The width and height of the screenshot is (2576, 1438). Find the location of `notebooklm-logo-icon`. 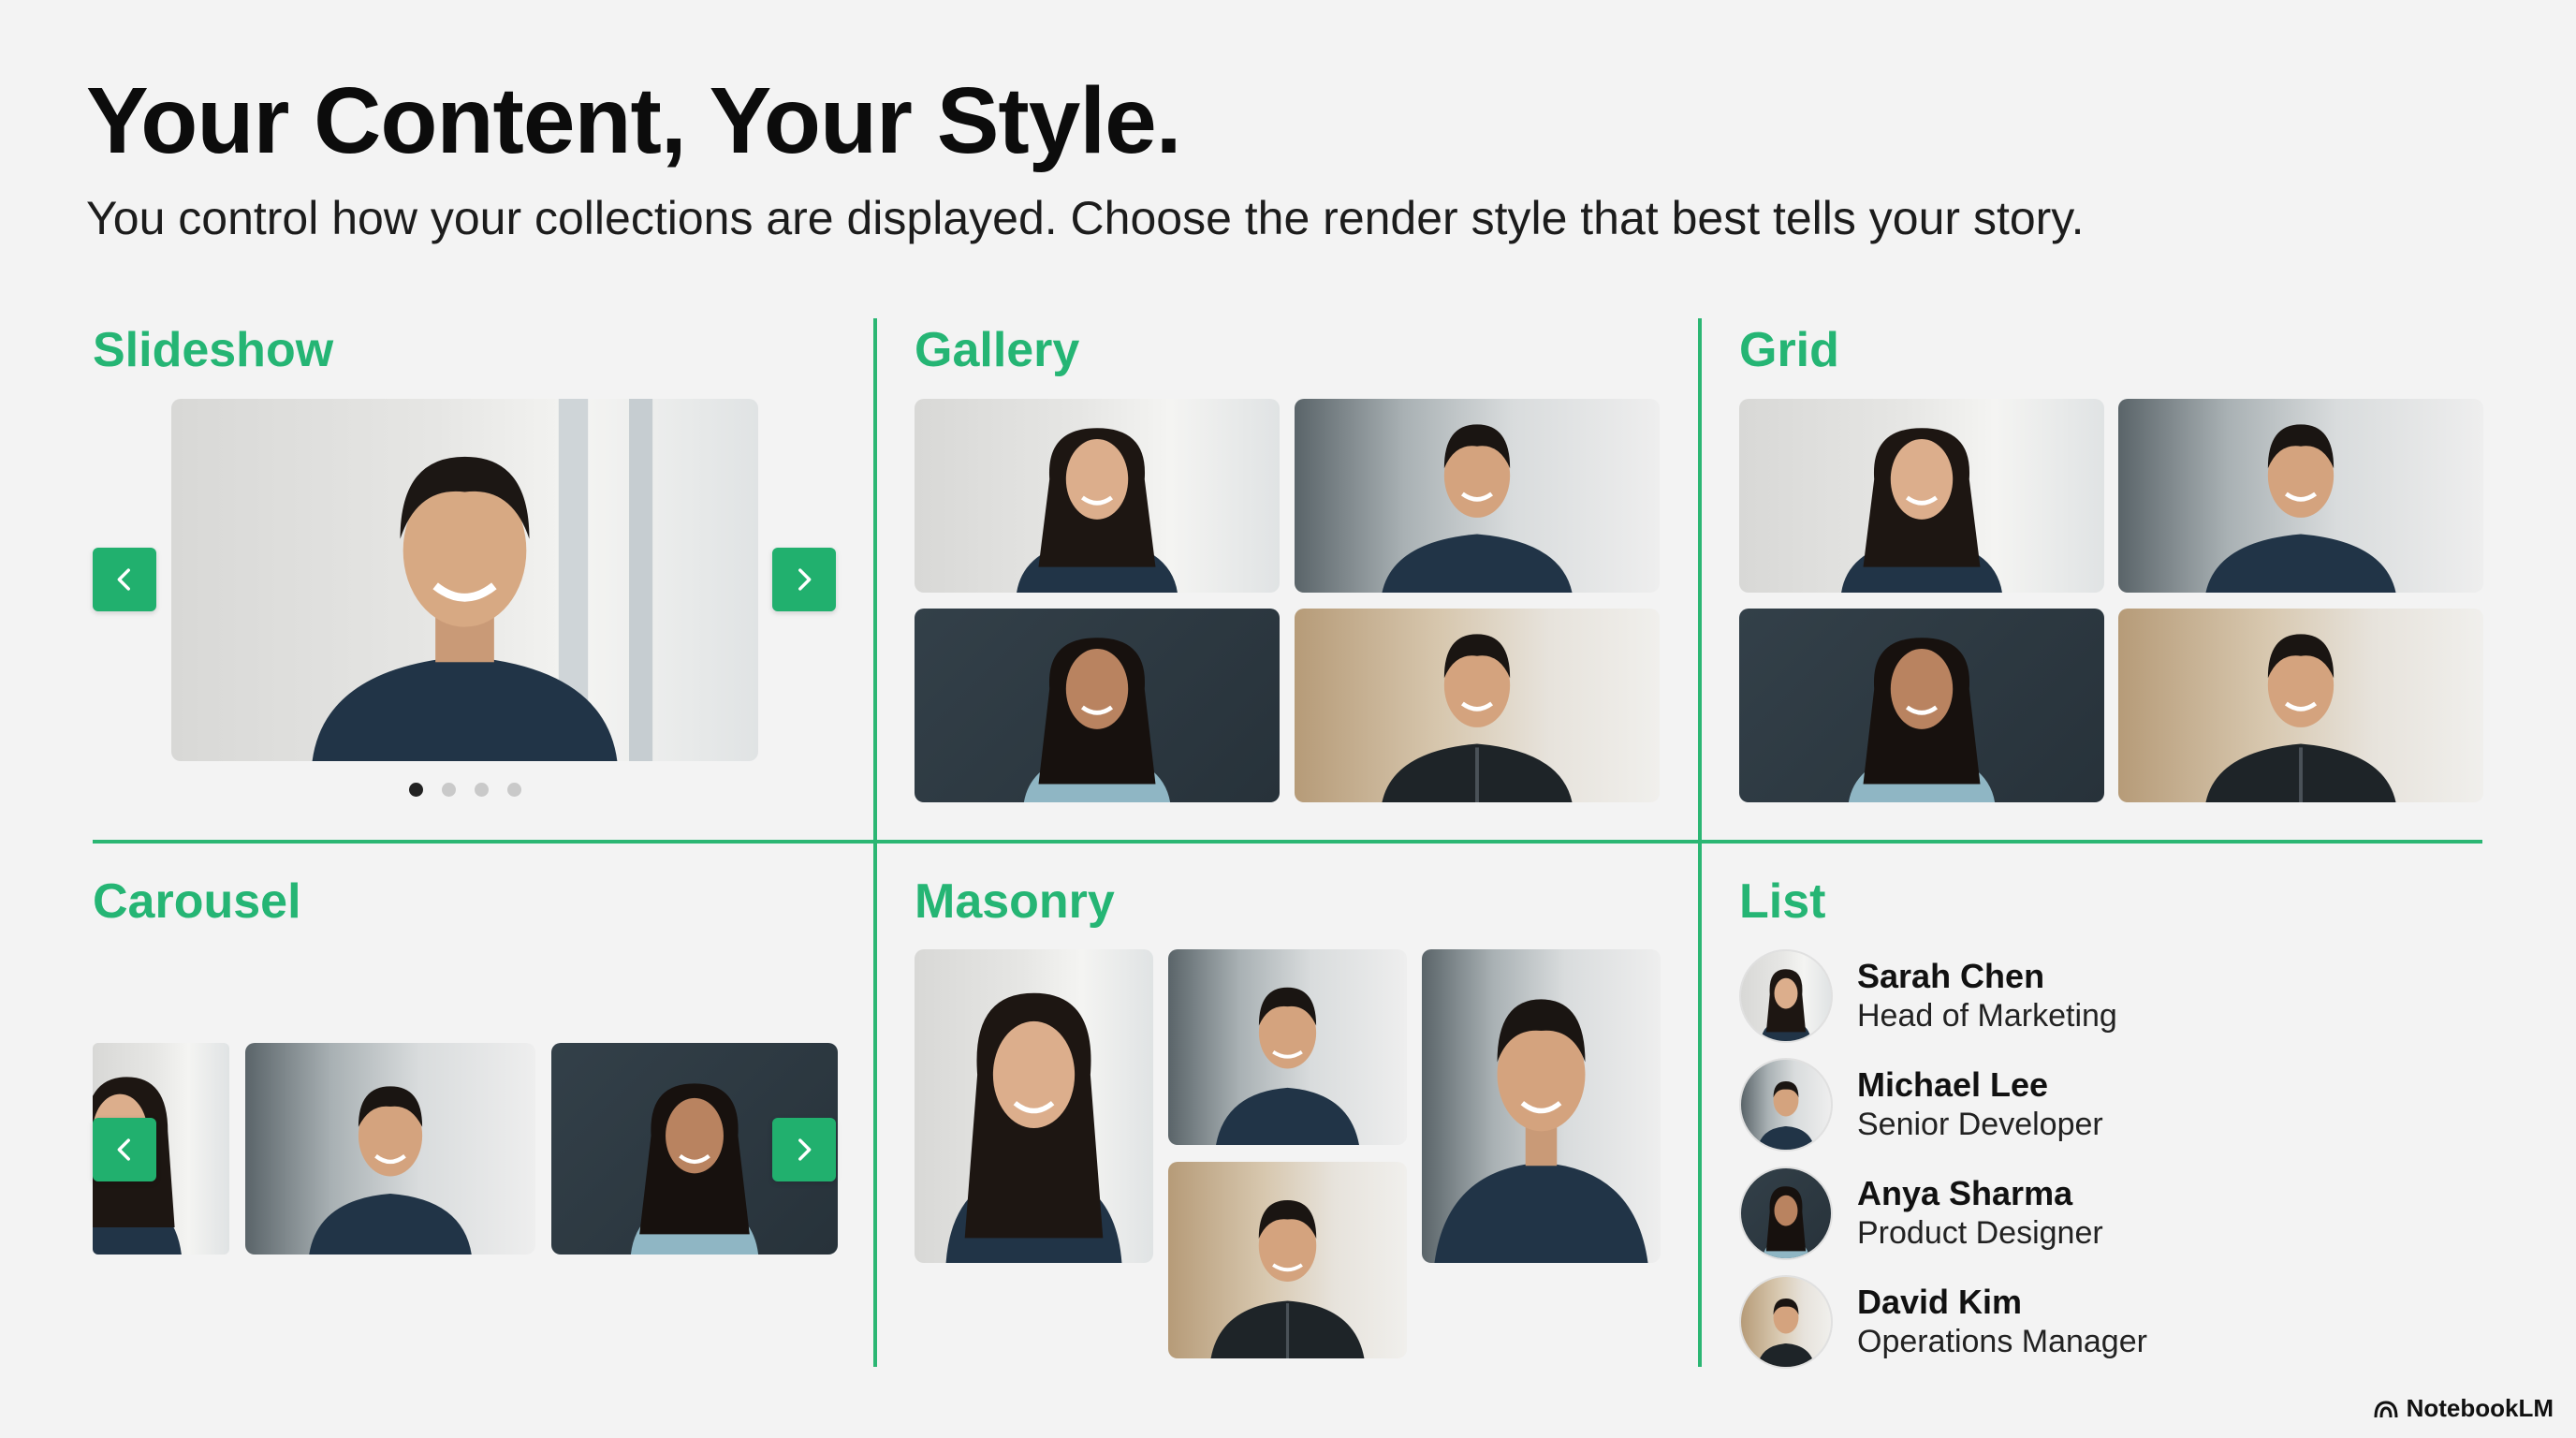

notebooklm-logo-icon is located at coordinates (2386, 1408).